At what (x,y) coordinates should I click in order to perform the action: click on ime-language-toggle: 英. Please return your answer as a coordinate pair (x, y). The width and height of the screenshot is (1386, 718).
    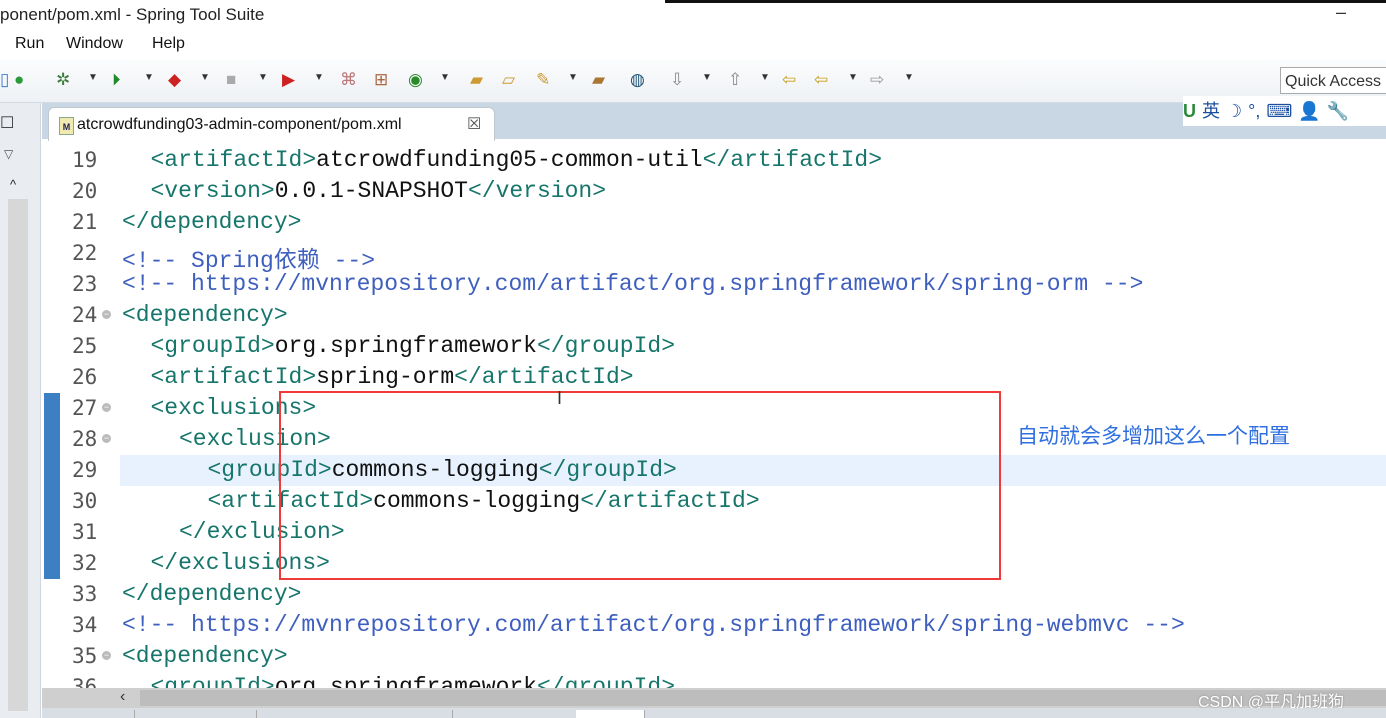
    Looking at the image, I should click on (1211, 111).